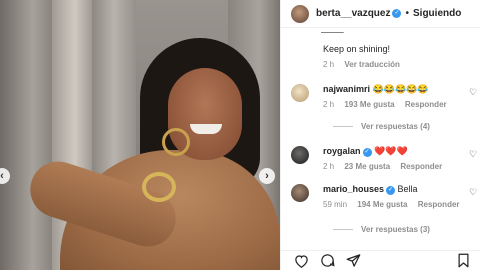  I want to click on bookmark-icon, so click(463, 261).